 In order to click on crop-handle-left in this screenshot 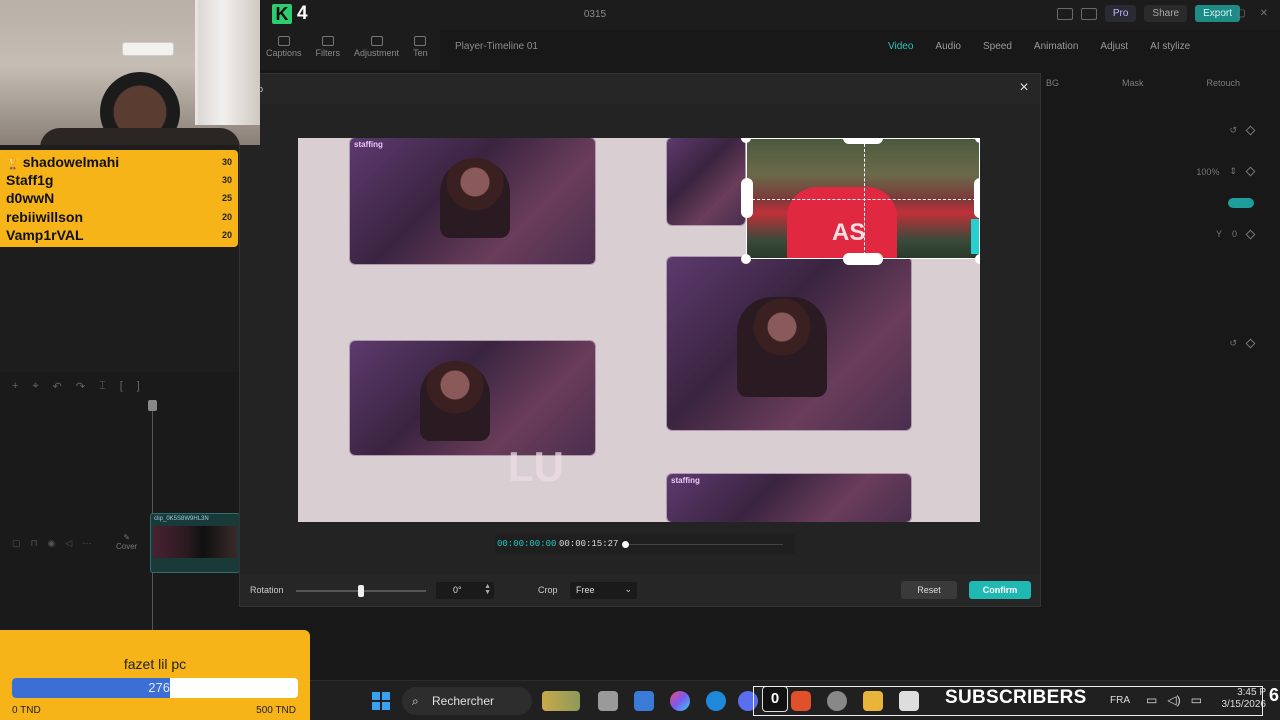, I will do `click(747, 198)`.